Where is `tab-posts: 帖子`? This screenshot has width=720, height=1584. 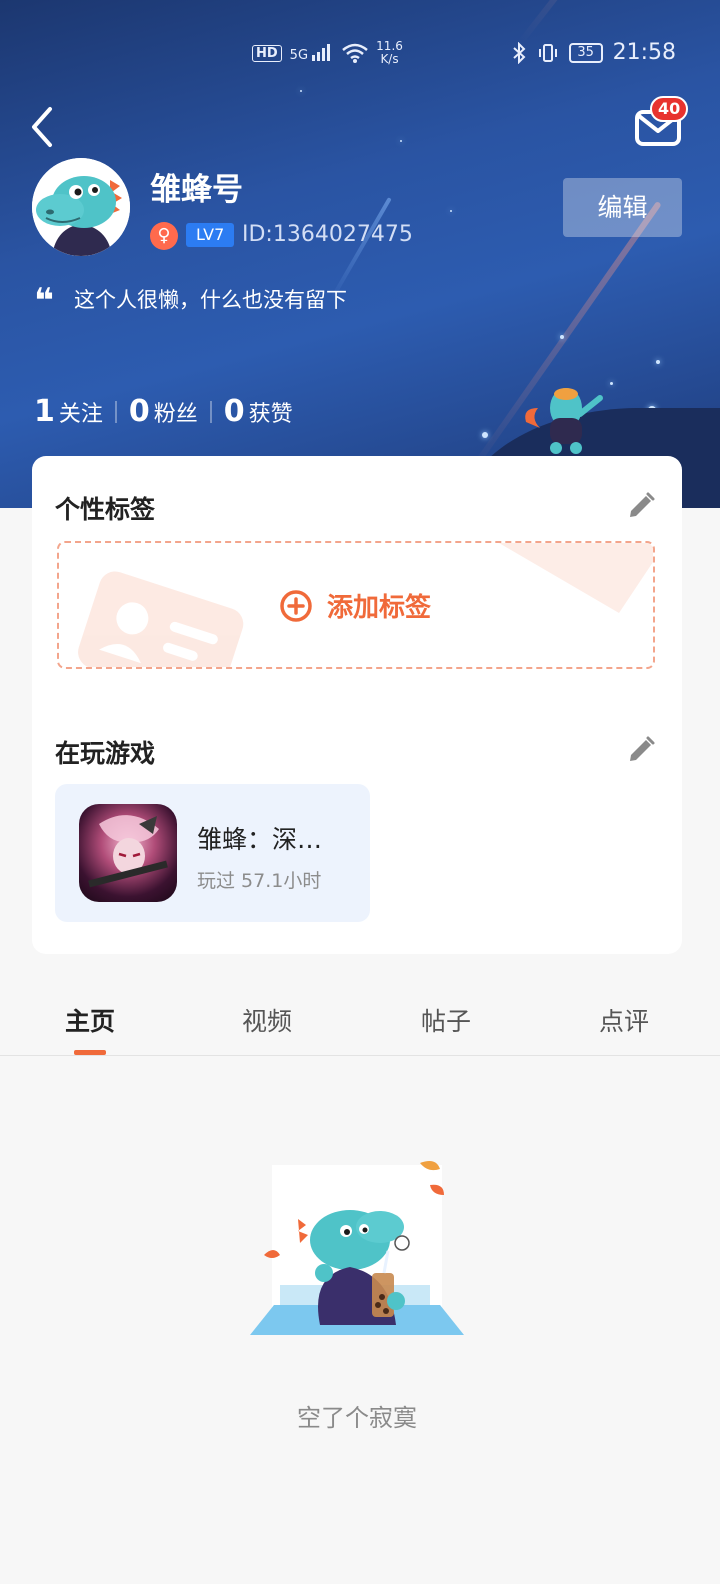 tab-posts: 帖子 is located at coordinates (446, 1020).